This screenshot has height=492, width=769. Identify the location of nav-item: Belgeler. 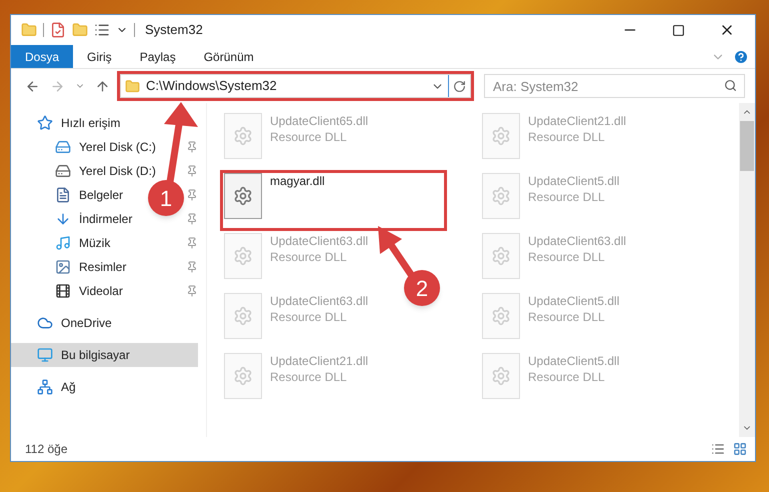
(71, 195).